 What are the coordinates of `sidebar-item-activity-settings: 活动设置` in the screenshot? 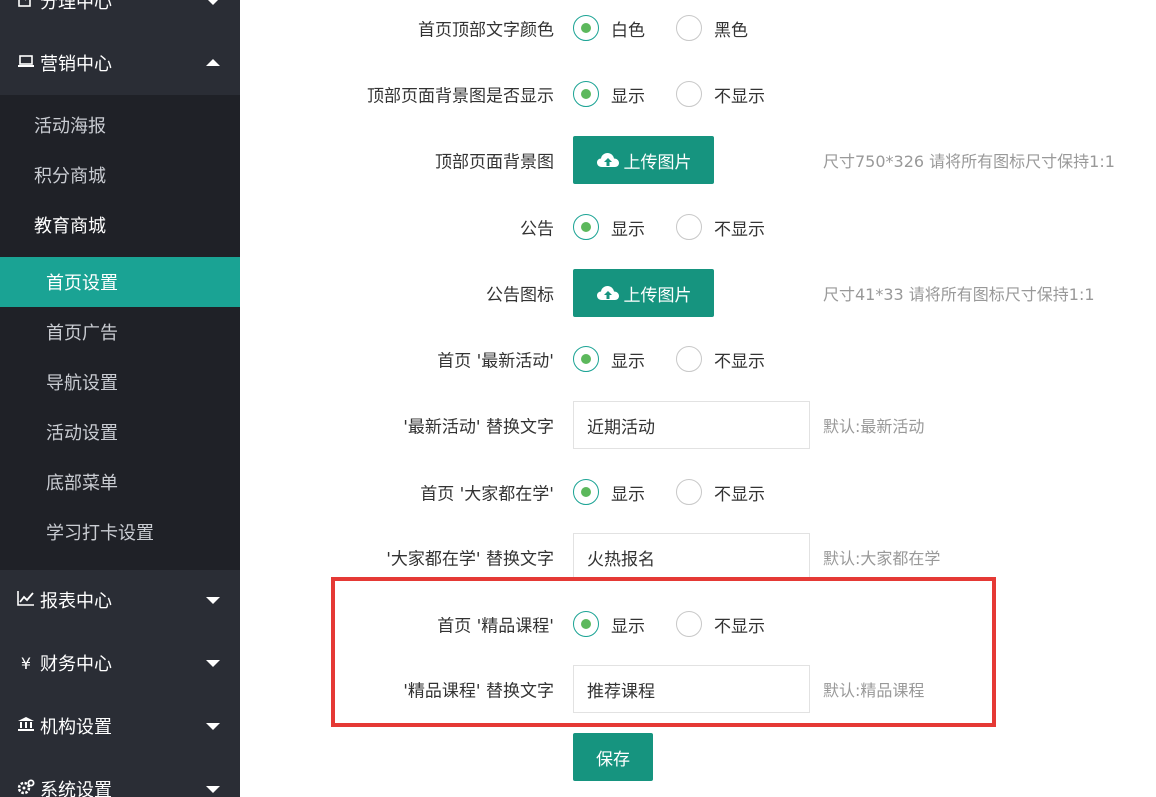 It's located at (120, 432).